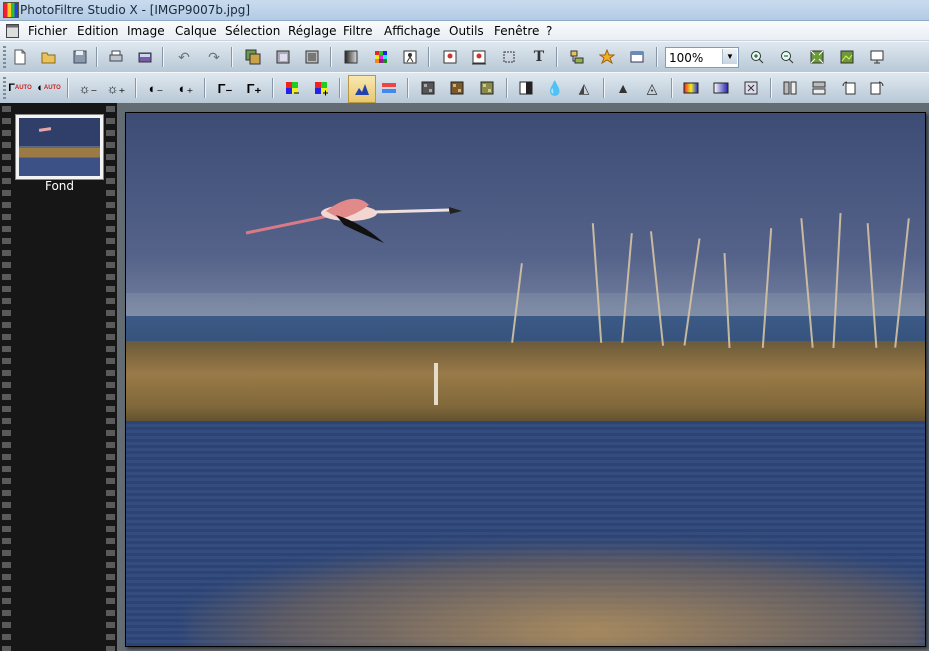  I want to click on color-balance-icon, so click(389, 88).